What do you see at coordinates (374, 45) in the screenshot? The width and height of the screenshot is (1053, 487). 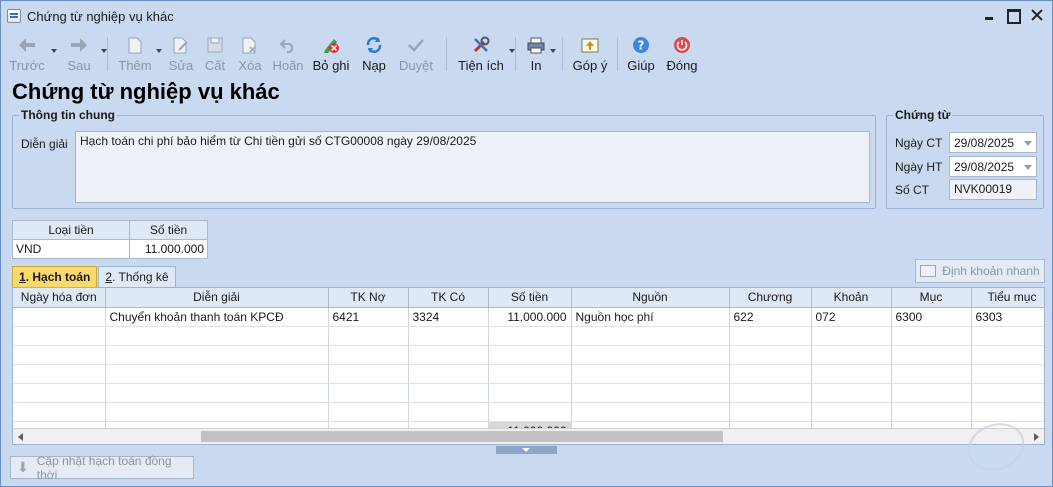 I see `refresh-icon` at bounding box center [374, 45].